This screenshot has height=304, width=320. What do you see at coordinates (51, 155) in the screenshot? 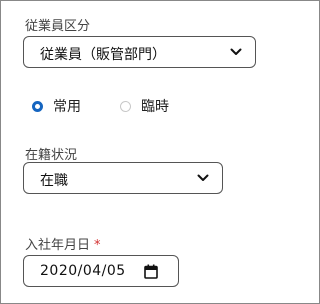
I see `enrollment-status-label: 在籍状況` at bounding box center [51, 155].